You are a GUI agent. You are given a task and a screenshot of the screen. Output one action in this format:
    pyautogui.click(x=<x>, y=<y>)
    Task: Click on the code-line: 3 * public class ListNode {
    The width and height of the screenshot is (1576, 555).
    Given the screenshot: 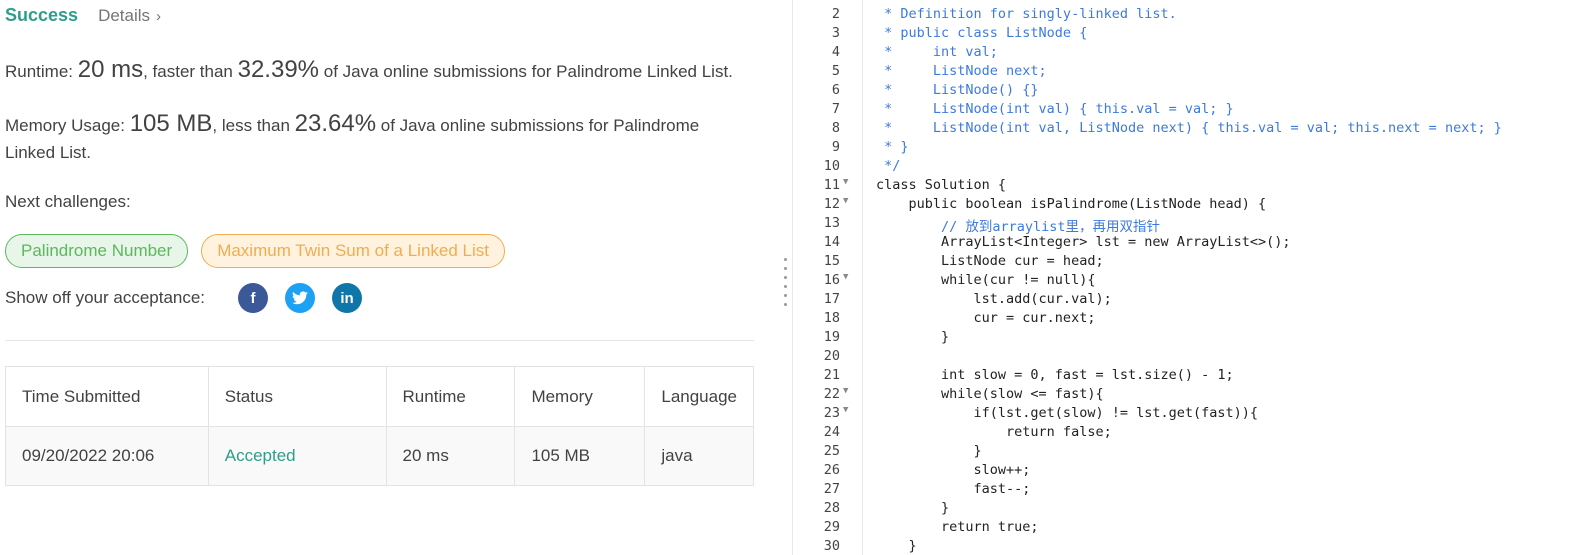 What is the action you would take?
    pyautogui.click(x=1184, y=34)
    